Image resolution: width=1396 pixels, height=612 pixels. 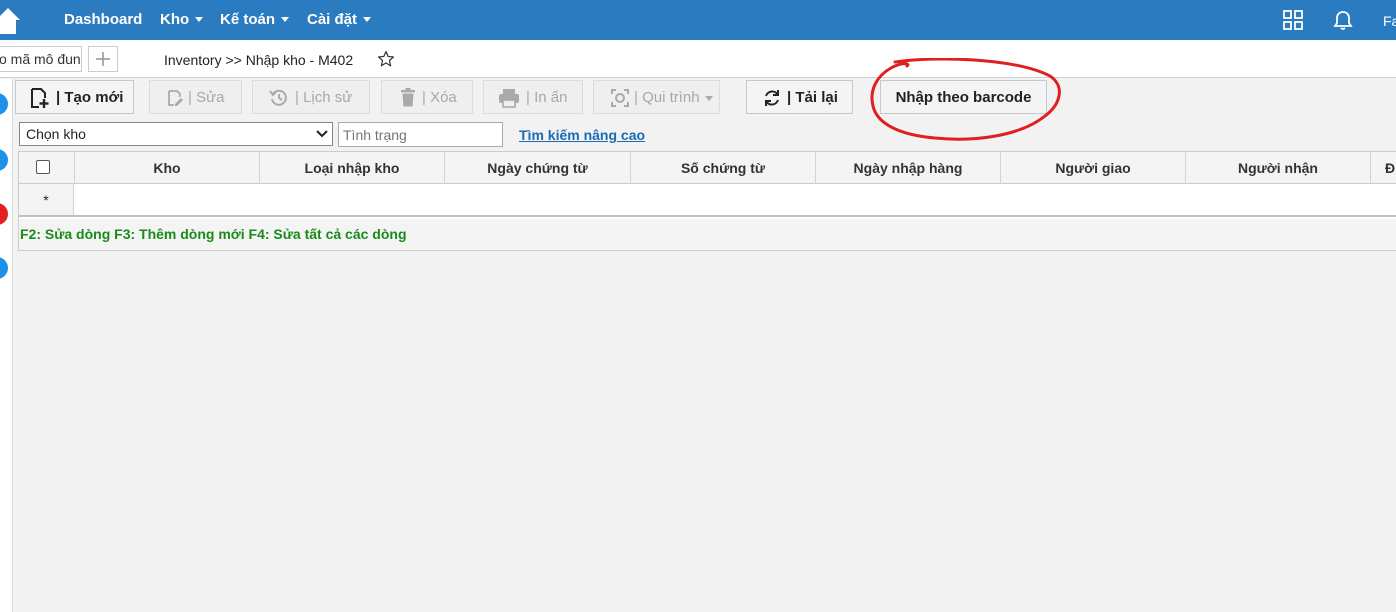 What do you see at coordinates (908, 168) in the screenshot?
I see `column-header-ngay-nhap-hang: Ngày nhập hàng` at bounding box center [908, 168].